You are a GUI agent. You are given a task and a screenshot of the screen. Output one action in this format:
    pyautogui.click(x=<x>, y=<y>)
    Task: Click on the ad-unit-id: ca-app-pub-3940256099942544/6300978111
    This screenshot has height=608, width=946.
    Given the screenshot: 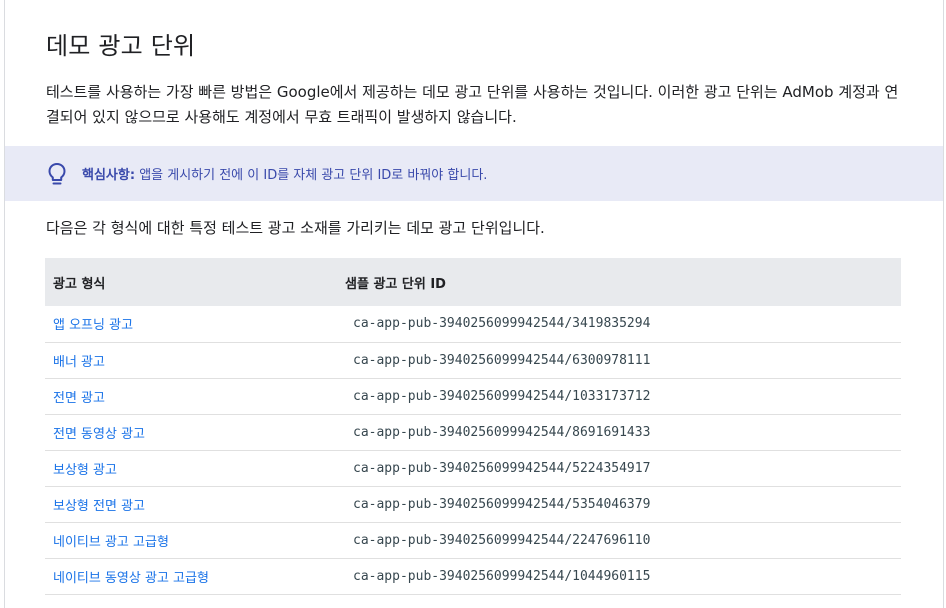 What is the action you would take?
    pyautogui.click(x=619, y=360)
    